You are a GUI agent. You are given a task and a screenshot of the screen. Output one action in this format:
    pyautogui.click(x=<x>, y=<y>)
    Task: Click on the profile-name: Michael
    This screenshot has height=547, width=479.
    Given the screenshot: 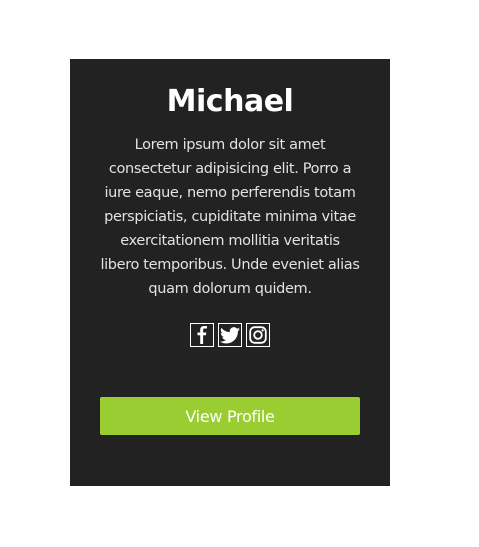 What is the action you would take?
    pyautogui.click(x=230, y=101)
    